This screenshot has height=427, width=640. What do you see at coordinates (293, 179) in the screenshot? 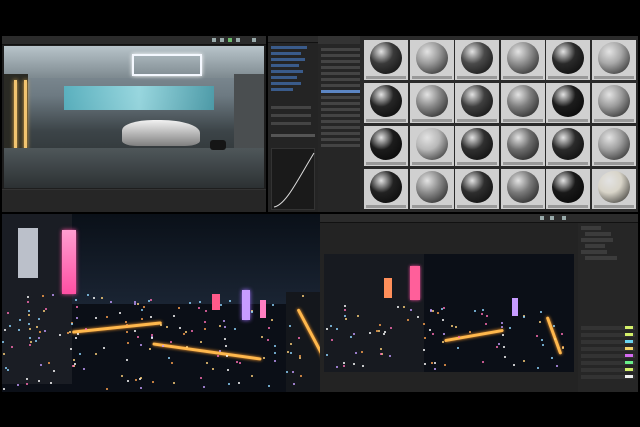
I see `tone-curve-graph` at bounding box center [293, 179].